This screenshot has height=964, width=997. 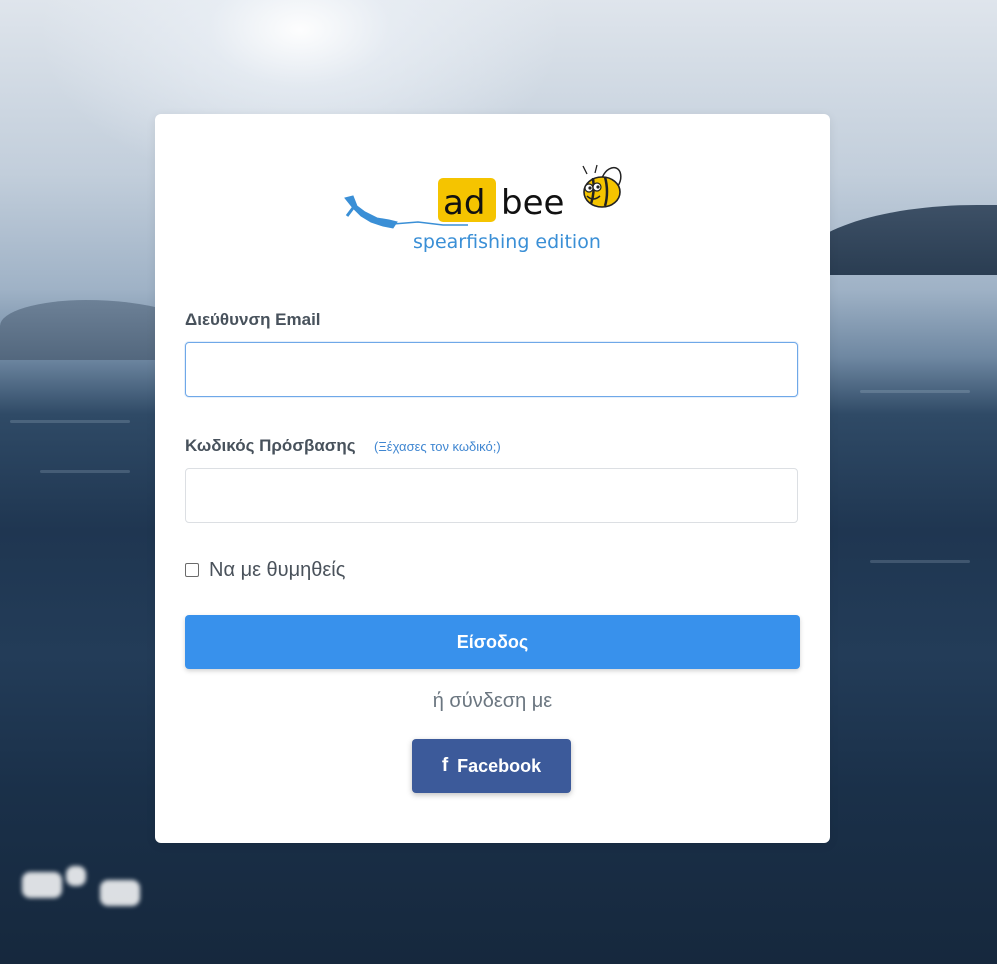 I want to click on facebook-button-label: Facebook, so click(x=499, y=765).